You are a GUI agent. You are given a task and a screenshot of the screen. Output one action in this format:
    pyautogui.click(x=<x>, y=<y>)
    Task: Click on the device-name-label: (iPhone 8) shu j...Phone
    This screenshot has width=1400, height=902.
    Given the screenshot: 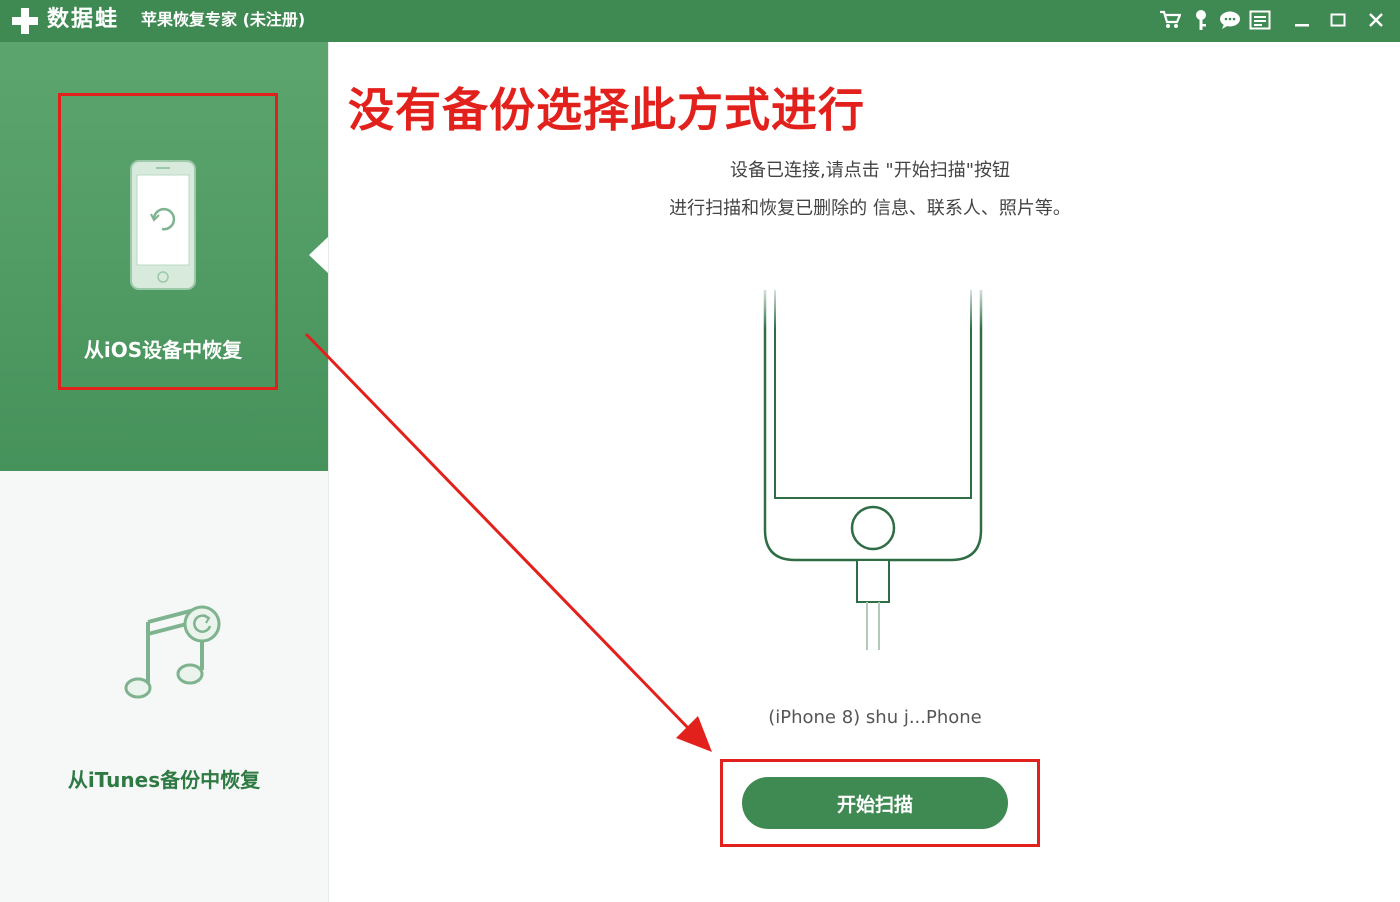 What is the action you would take?
    pyautogui.click(x=875, y=717)
    